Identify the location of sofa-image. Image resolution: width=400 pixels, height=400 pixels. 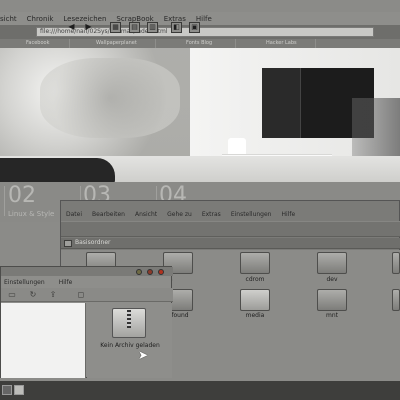
(57, 170).